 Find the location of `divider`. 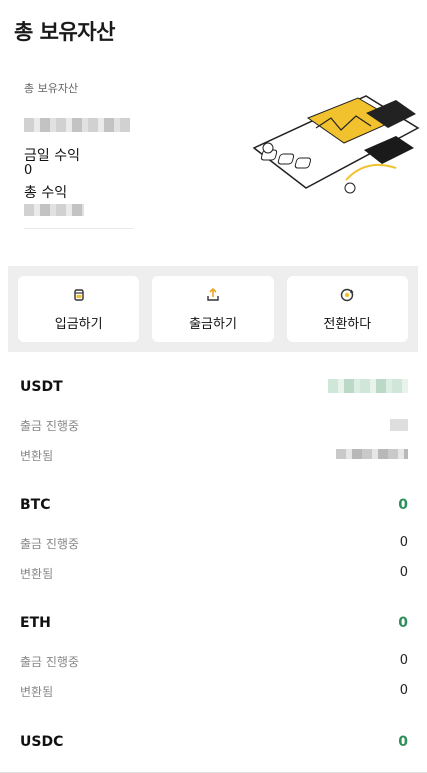

divider is located at coordinates (79, 228).